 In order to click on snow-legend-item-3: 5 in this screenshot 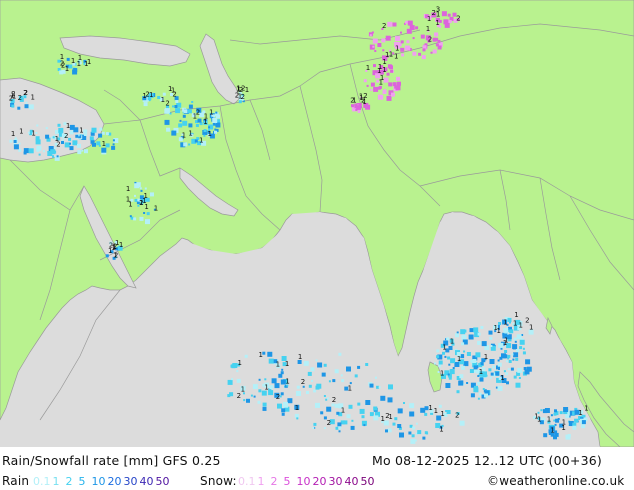, I will do `click(287, 481)`.